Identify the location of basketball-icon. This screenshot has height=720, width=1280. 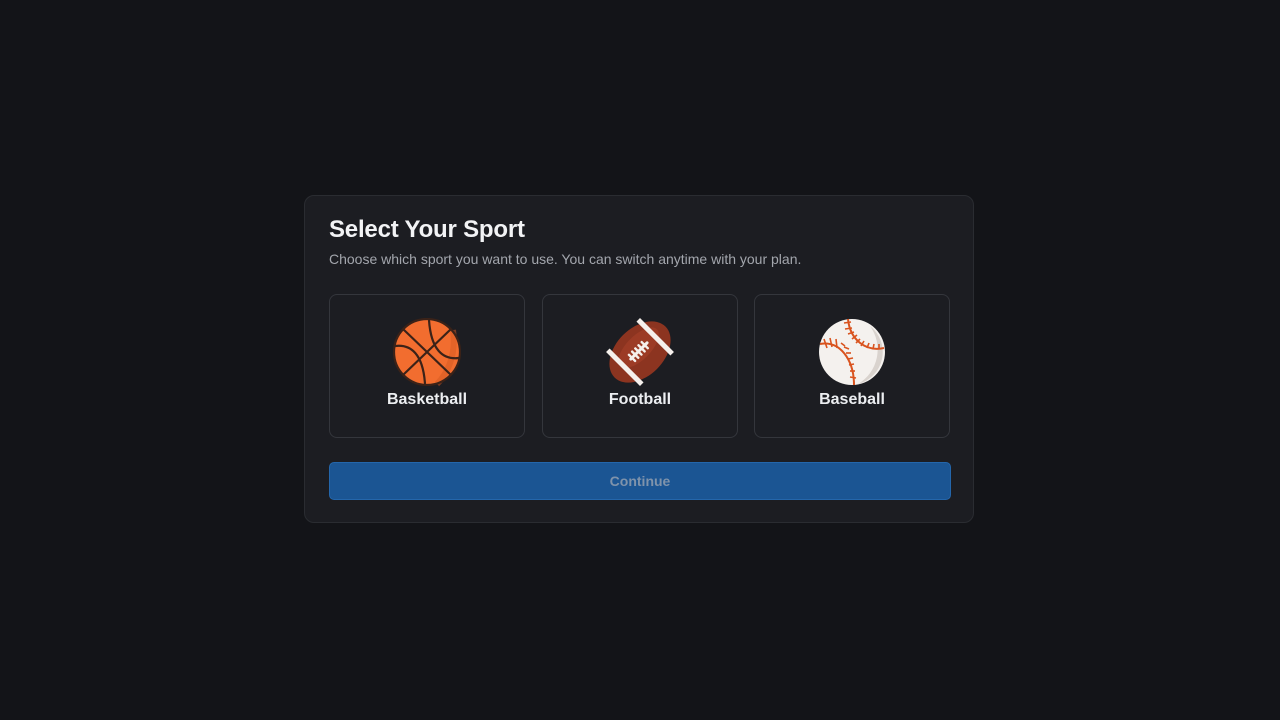
(427, 352).